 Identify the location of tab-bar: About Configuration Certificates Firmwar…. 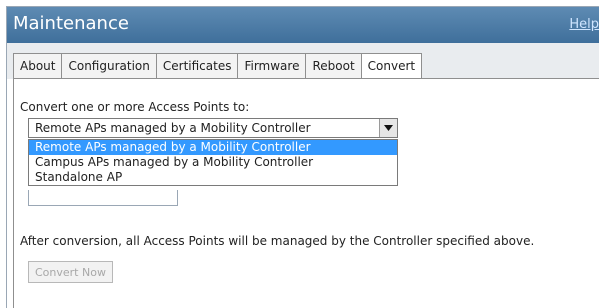
(303, 61).